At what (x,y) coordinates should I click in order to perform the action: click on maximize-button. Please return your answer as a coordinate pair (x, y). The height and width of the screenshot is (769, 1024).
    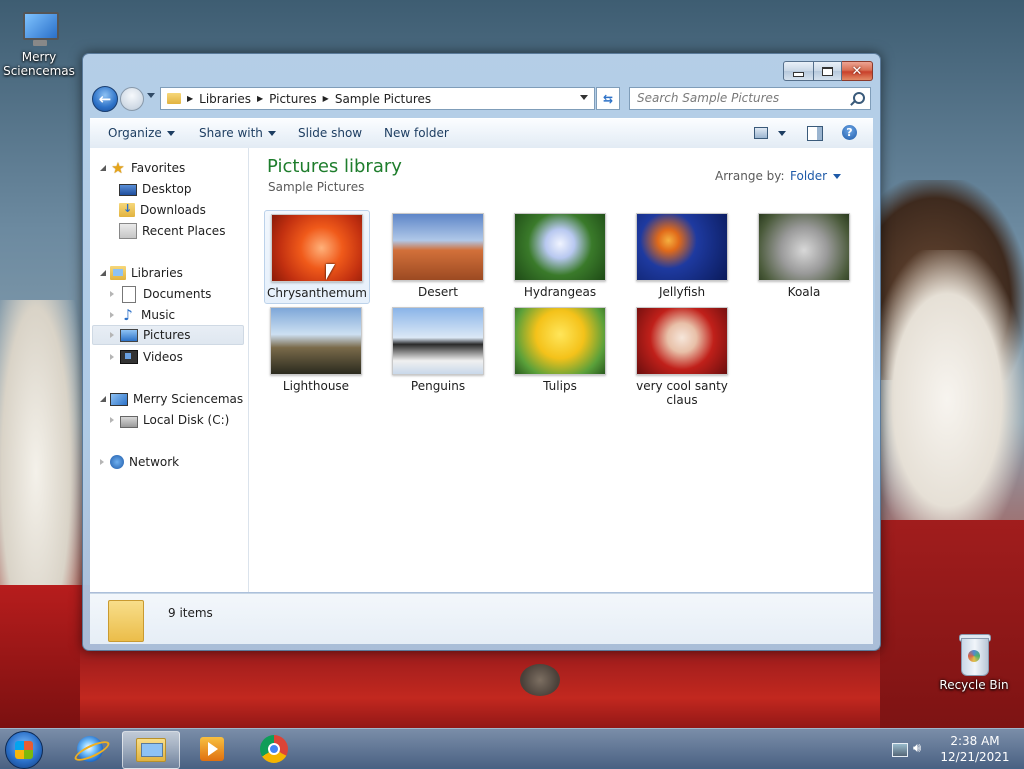
    Looking at the image, I should click on (828, 71).